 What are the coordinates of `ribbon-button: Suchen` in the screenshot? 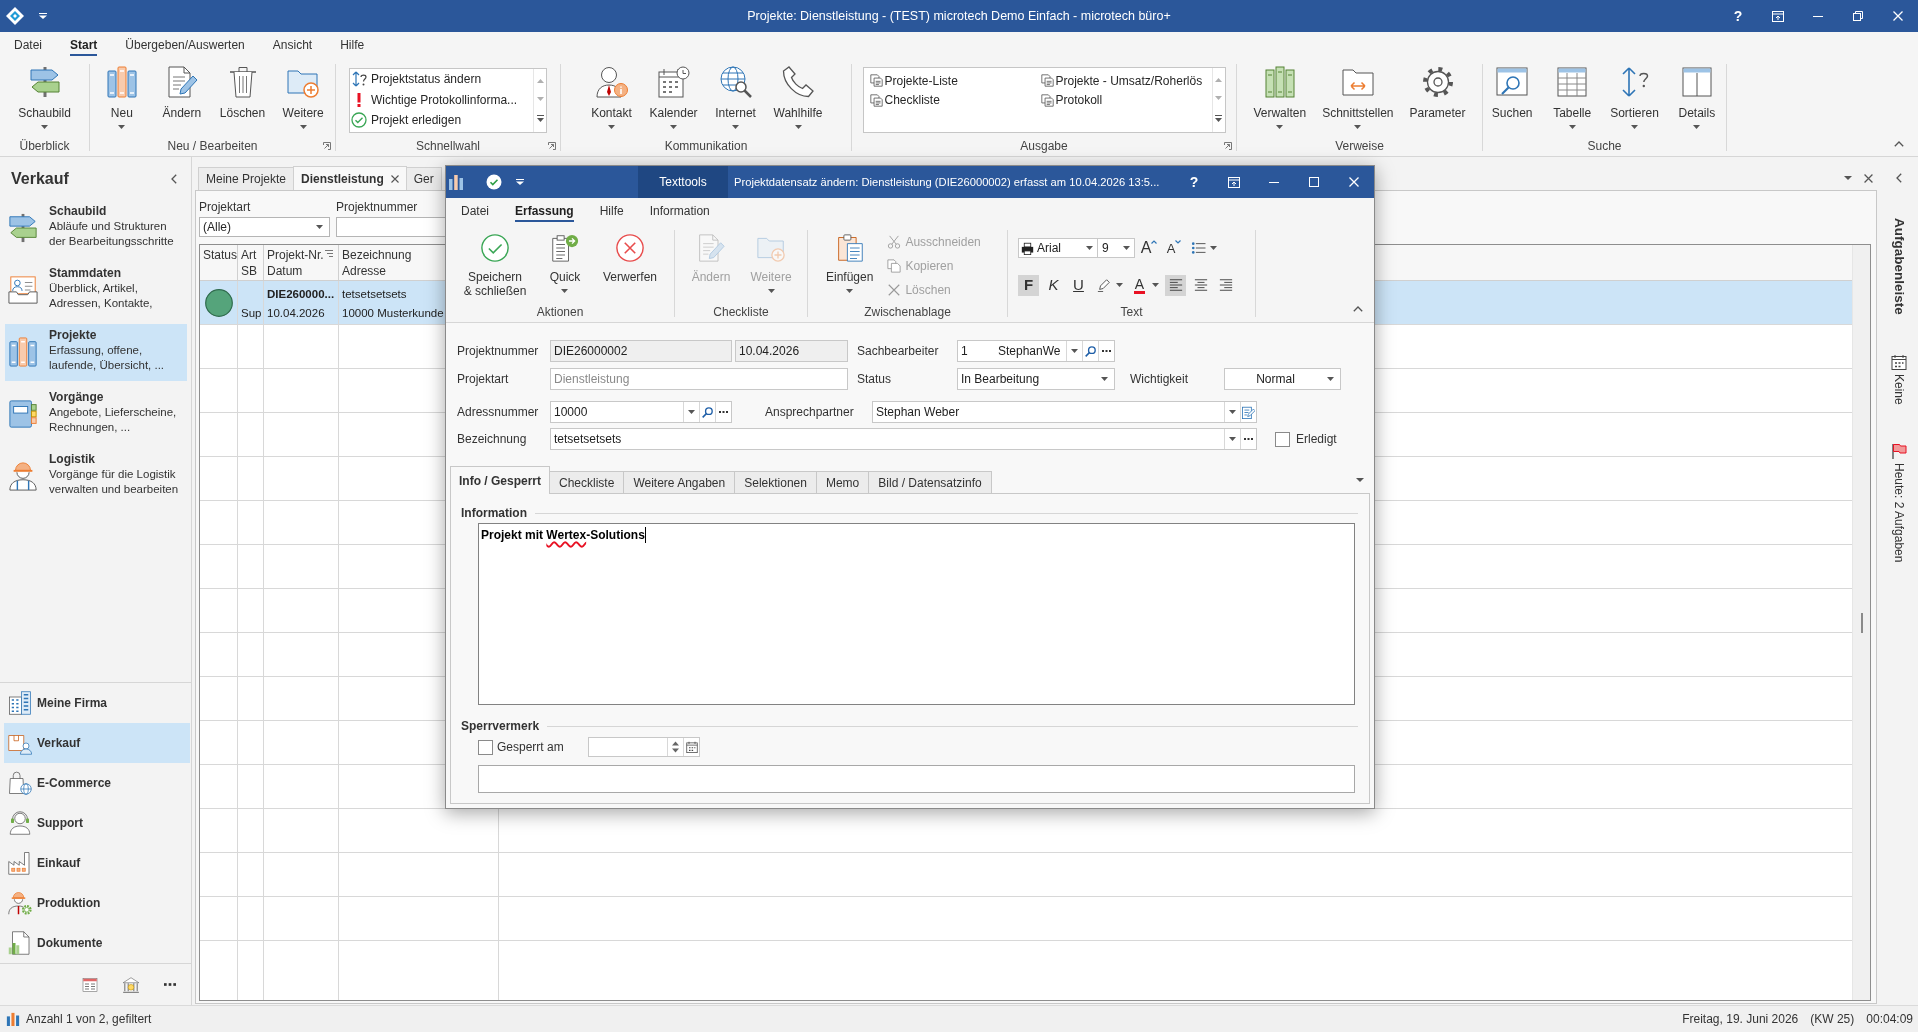 It's located at (1512, 93).